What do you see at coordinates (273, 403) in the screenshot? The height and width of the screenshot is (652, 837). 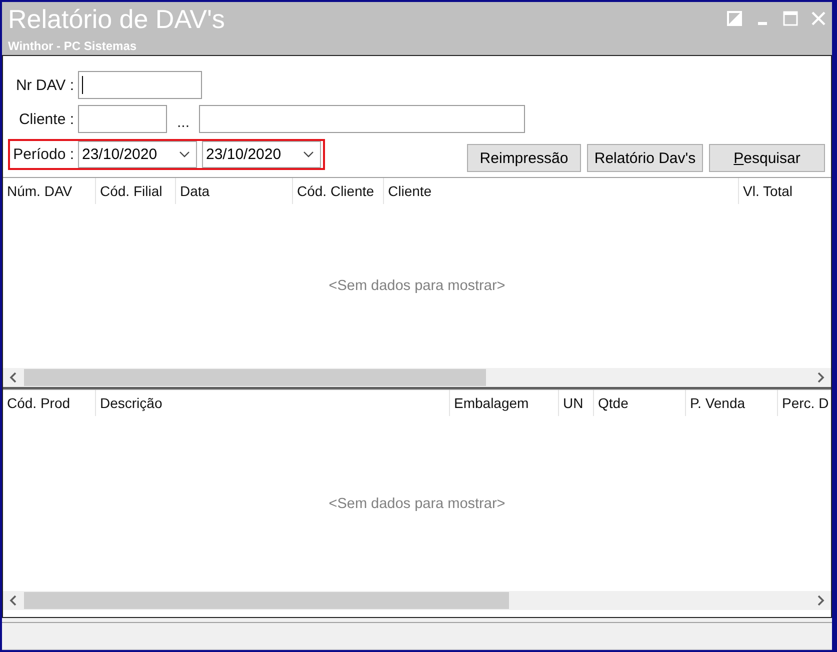 I see `column-header: Descrição` at bounding box center [273, 403].